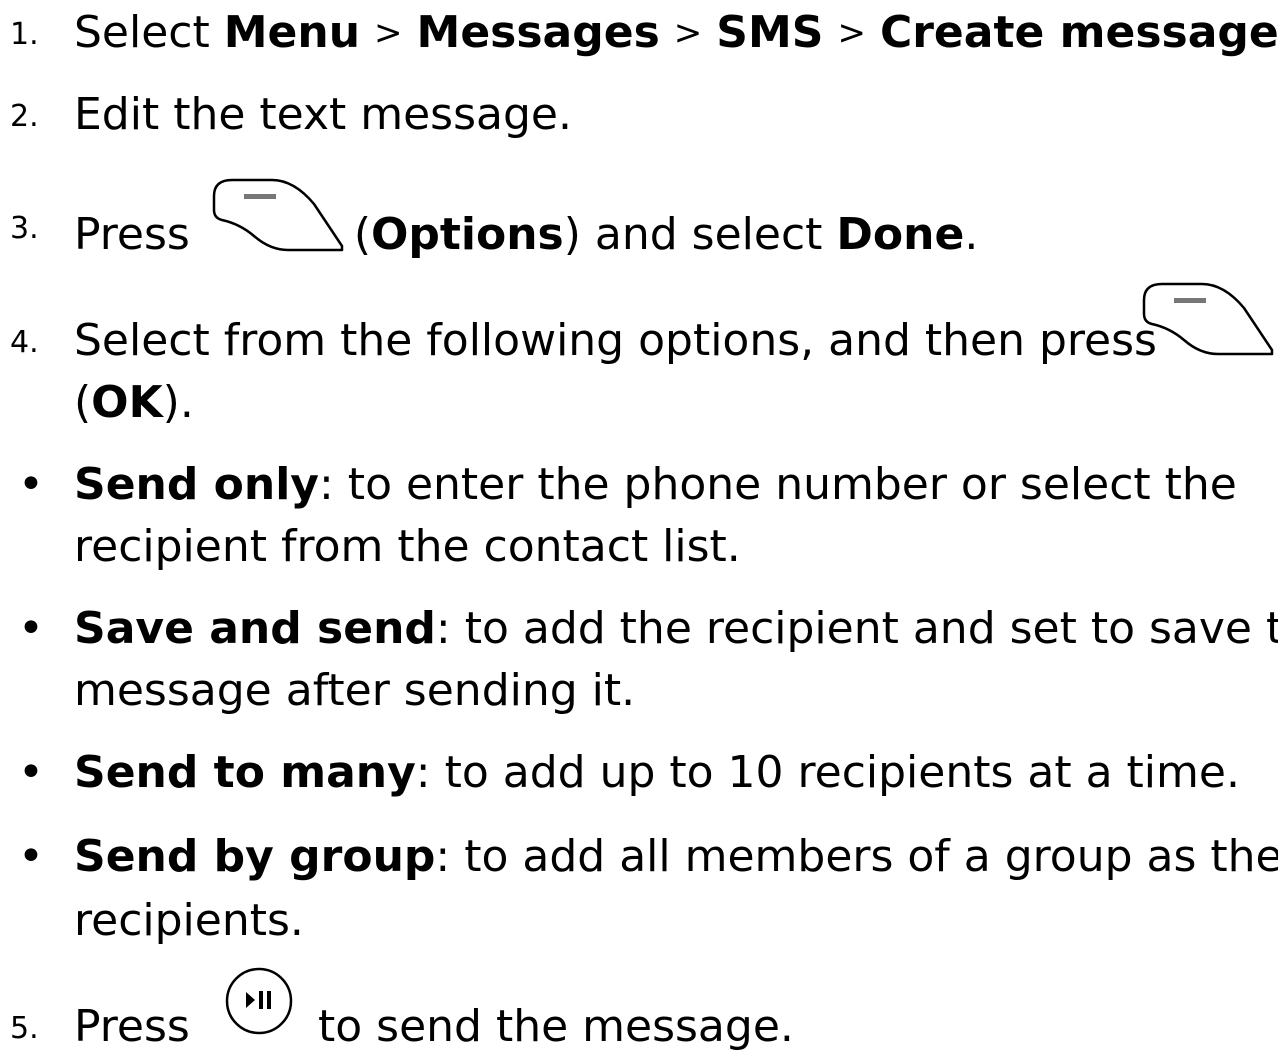  What do you see at coordinates (24, 228) in the screenshot?
I see `step-number: 3.` at bounding box center [24, 228].